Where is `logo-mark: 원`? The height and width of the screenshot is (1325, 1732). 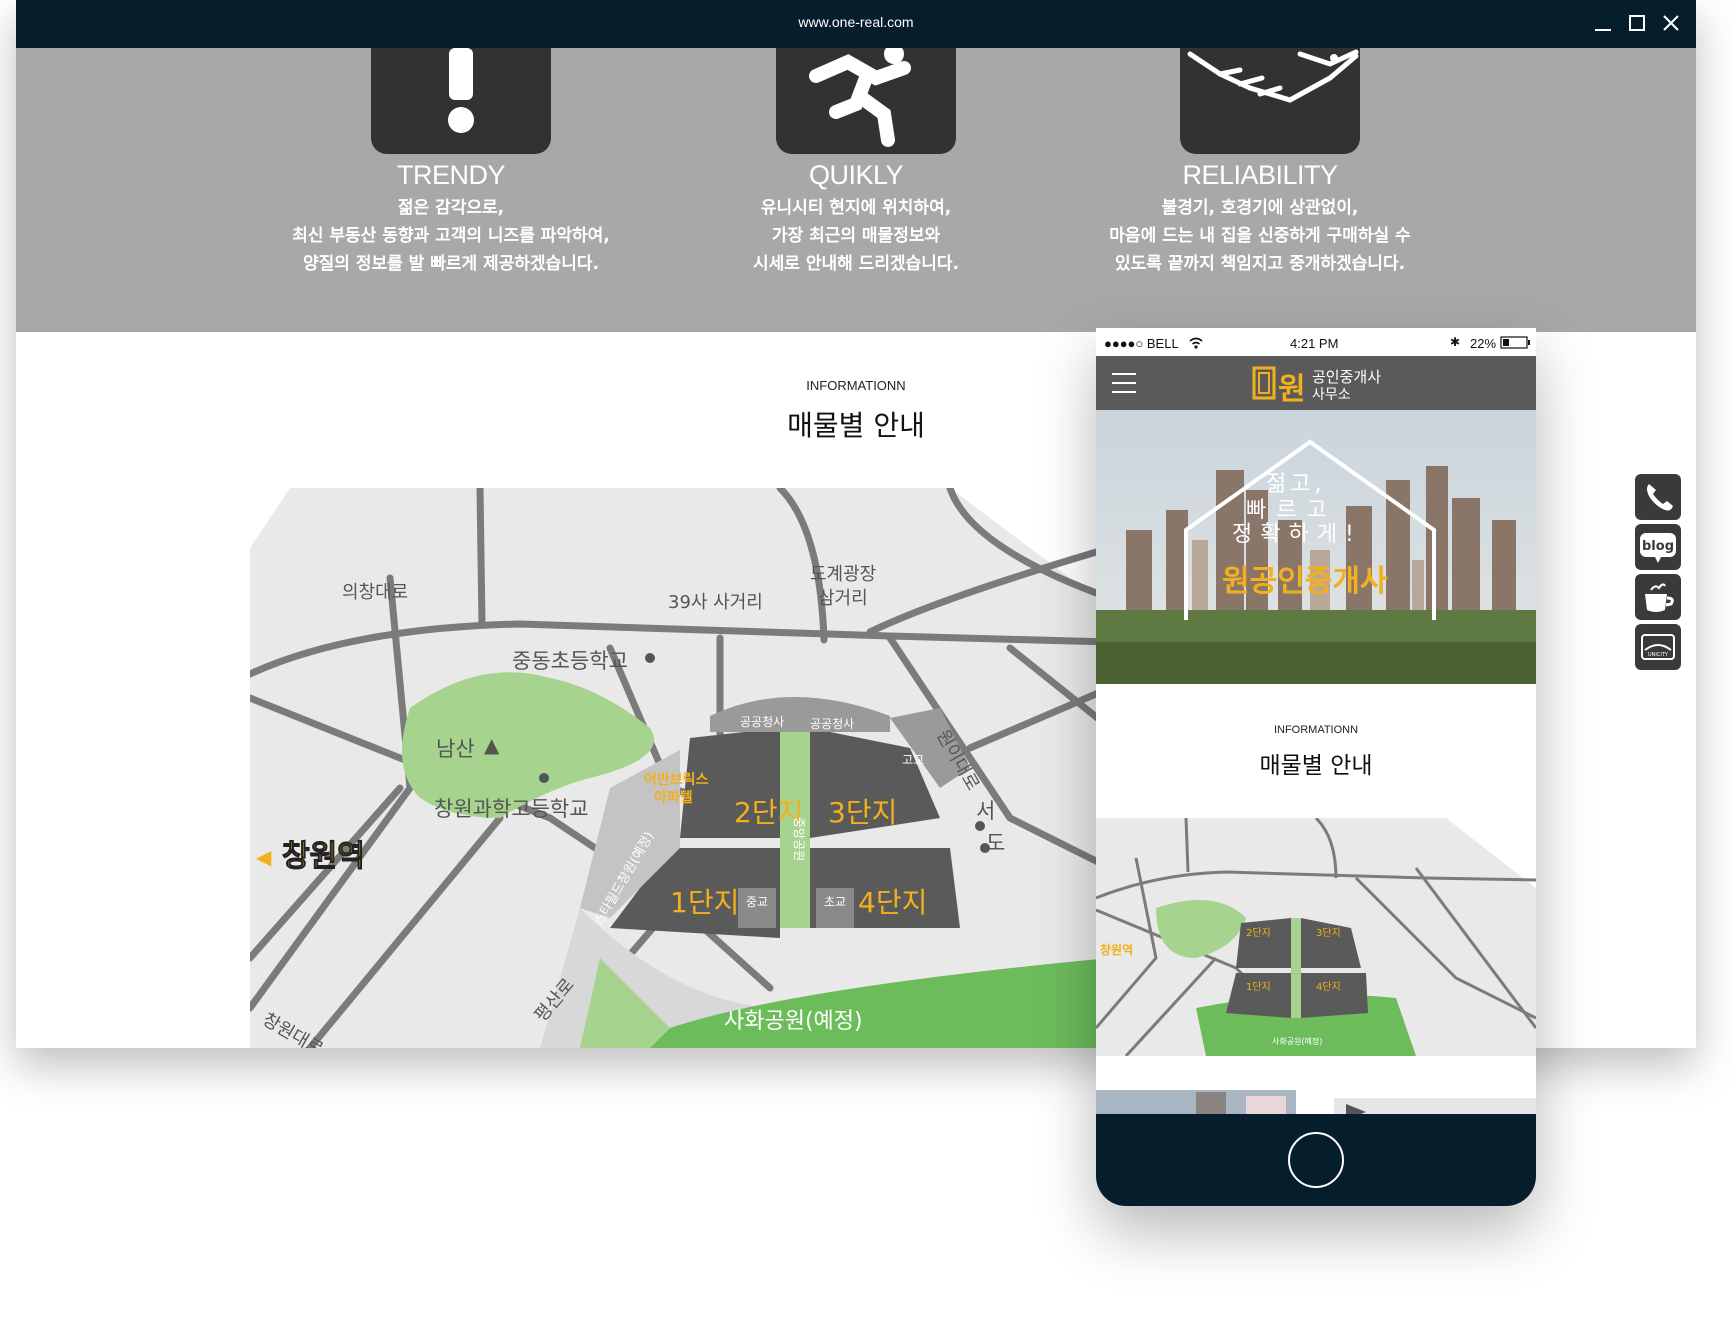
logo-mark: 원 is located at coordinates (1292, 389).